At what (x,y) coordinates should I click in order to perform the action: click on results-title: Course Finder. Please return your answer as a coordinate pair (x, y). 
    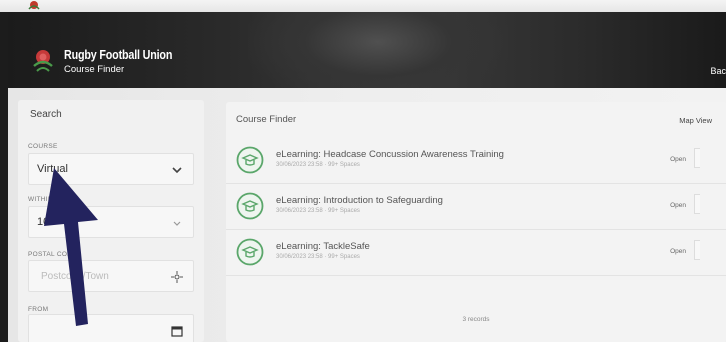
    Looking at the image, I should click on (266, 119).